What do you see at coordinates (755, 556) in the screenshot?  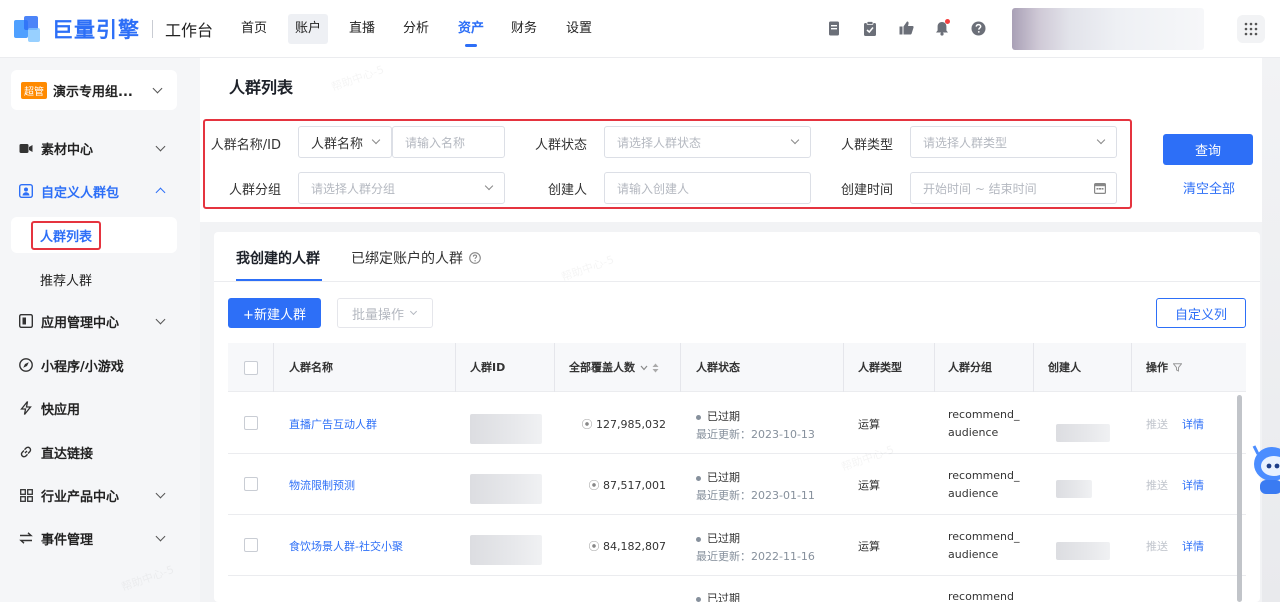 I see `last-updated: 最近更新：2022-11-16` at bounding box center [755, 556].